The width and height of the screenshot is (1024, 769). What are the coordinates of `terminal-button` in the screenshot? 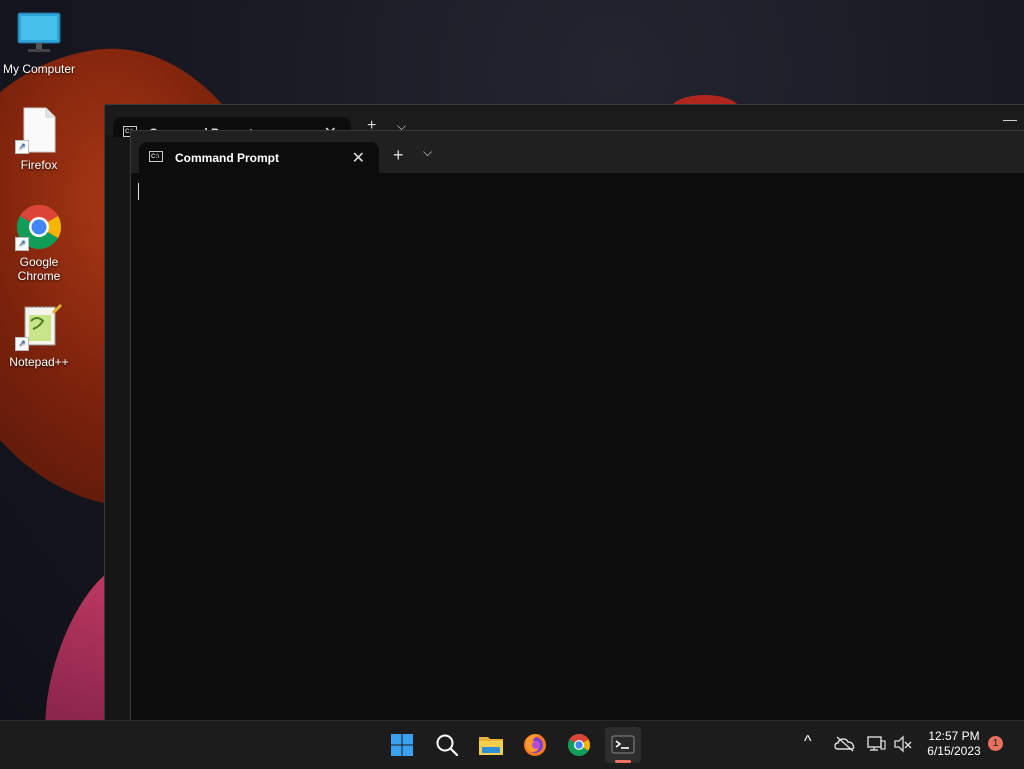 It's located at (623, 745).